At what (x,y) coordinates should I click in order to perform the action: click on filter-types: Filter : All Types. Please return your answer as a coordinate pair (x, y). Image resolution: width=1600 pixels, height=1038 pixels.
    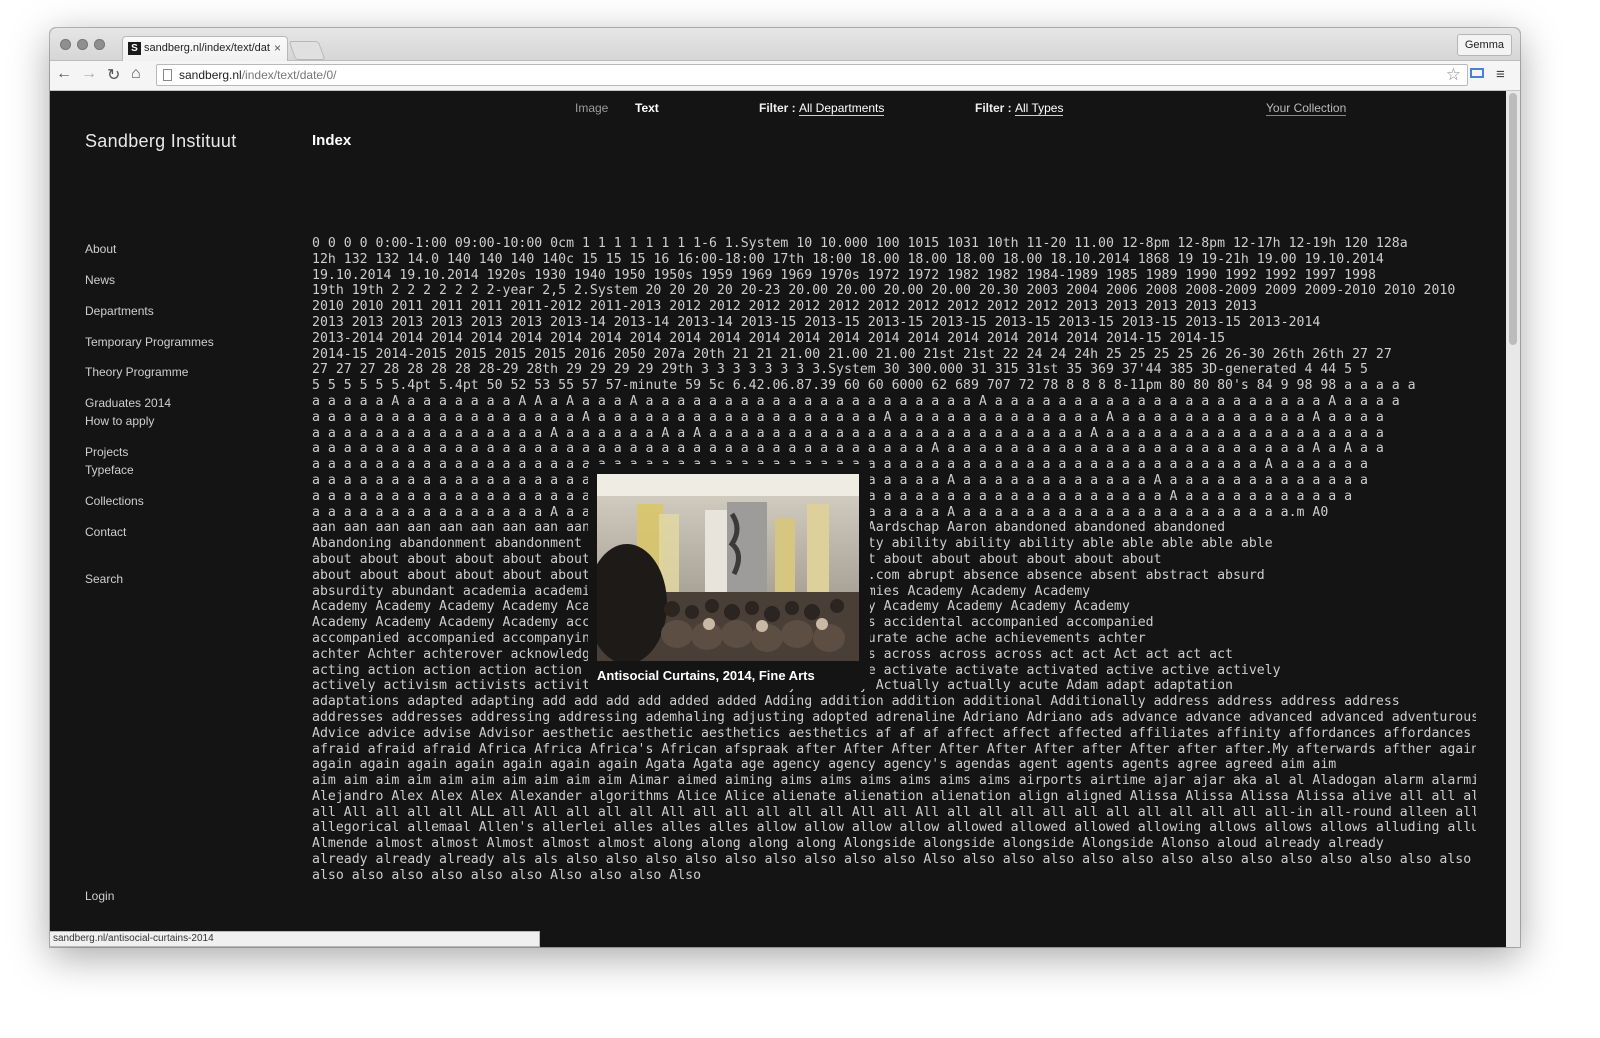
    Looking at the image, I should click on (1019, 108).